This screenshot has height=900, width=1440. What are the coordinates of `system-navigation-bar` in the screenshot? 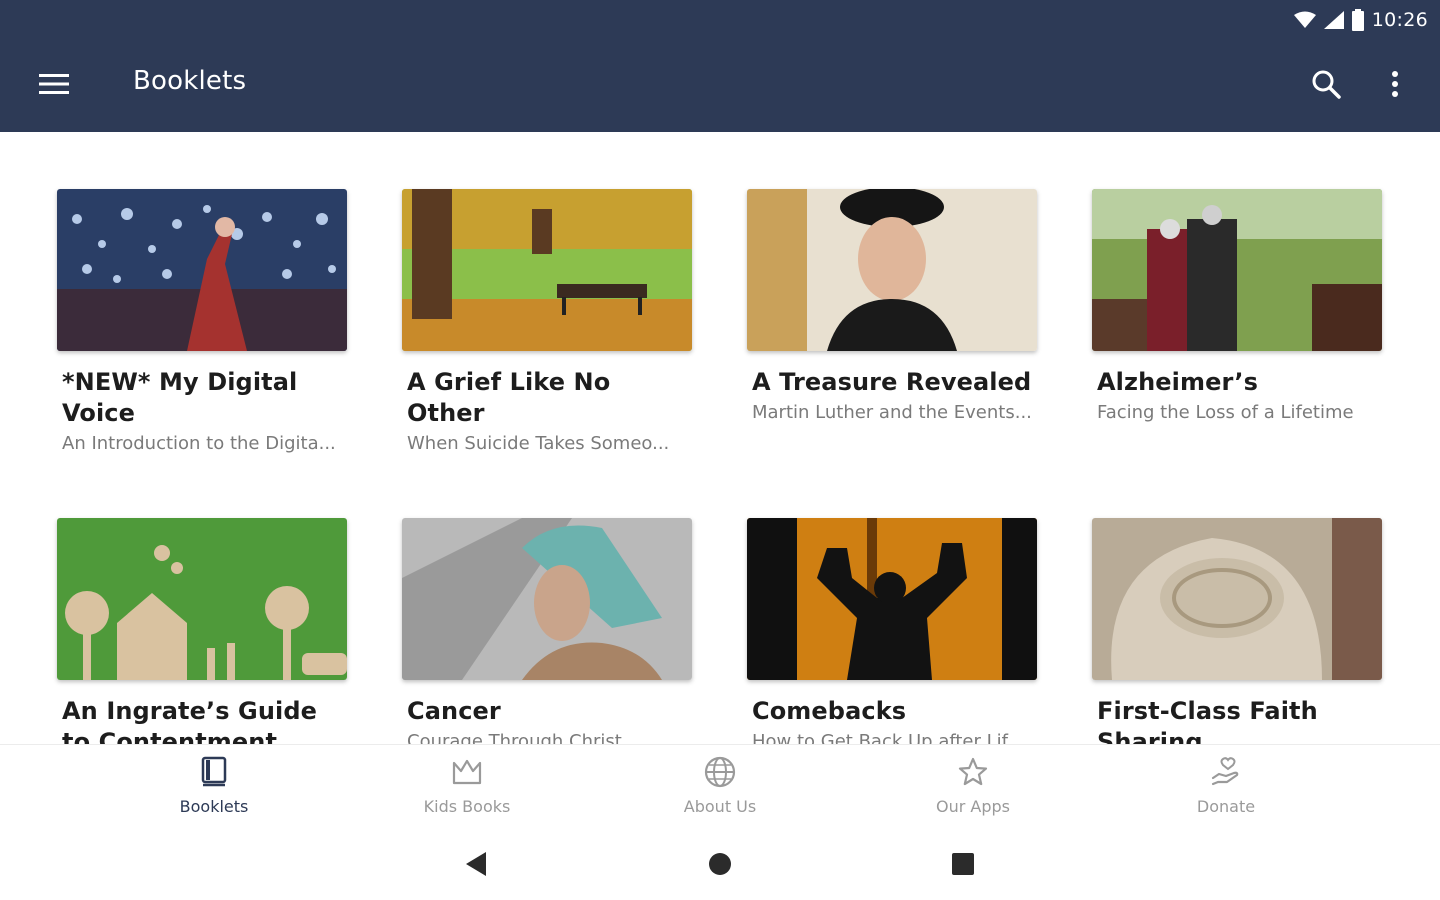 It's located at (720, 864).